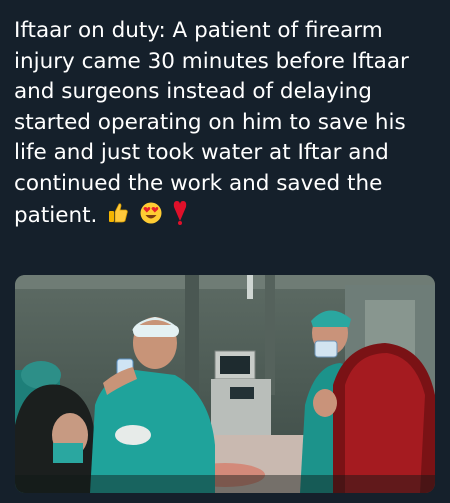 The width and height of the screenshot is (450, 503). I want to click on thumbs-up-icon, so click(118, 218).